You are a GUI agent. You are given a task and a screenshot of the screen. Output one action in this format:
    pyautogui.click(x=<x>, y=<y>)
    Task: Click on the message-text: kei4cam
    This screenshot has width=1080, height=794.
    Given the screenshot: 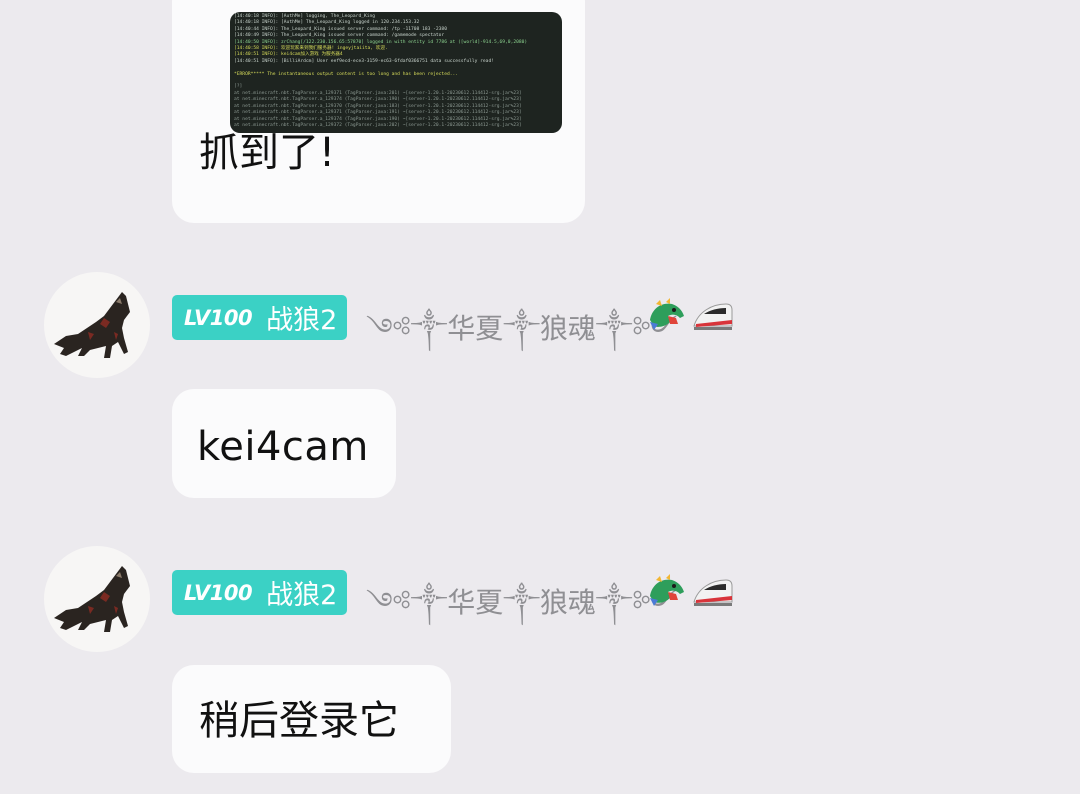 What is the action you would take?
    pyautogui.click(x=283, y=447)
    